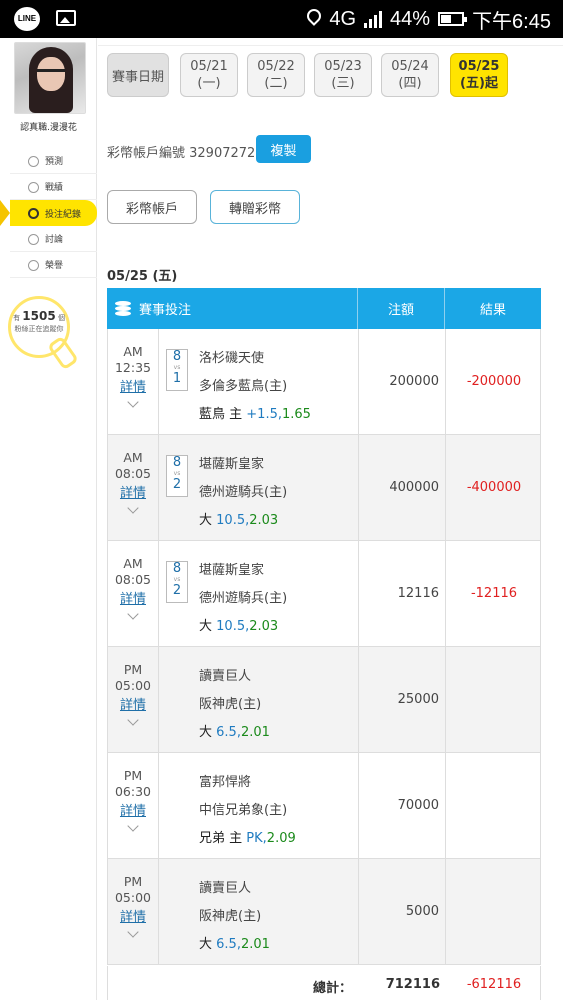  I want to click on fans-prefix: 有, so click(17, 318).